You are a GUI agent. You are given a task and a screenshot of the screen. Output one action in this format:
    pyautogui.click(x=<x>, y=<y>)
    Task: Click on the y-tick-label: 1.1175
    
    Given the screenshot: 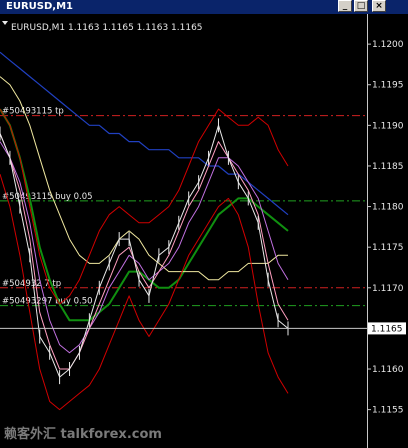 What is the action you would take?
    pyautogui.click(x=388, y=248)
    